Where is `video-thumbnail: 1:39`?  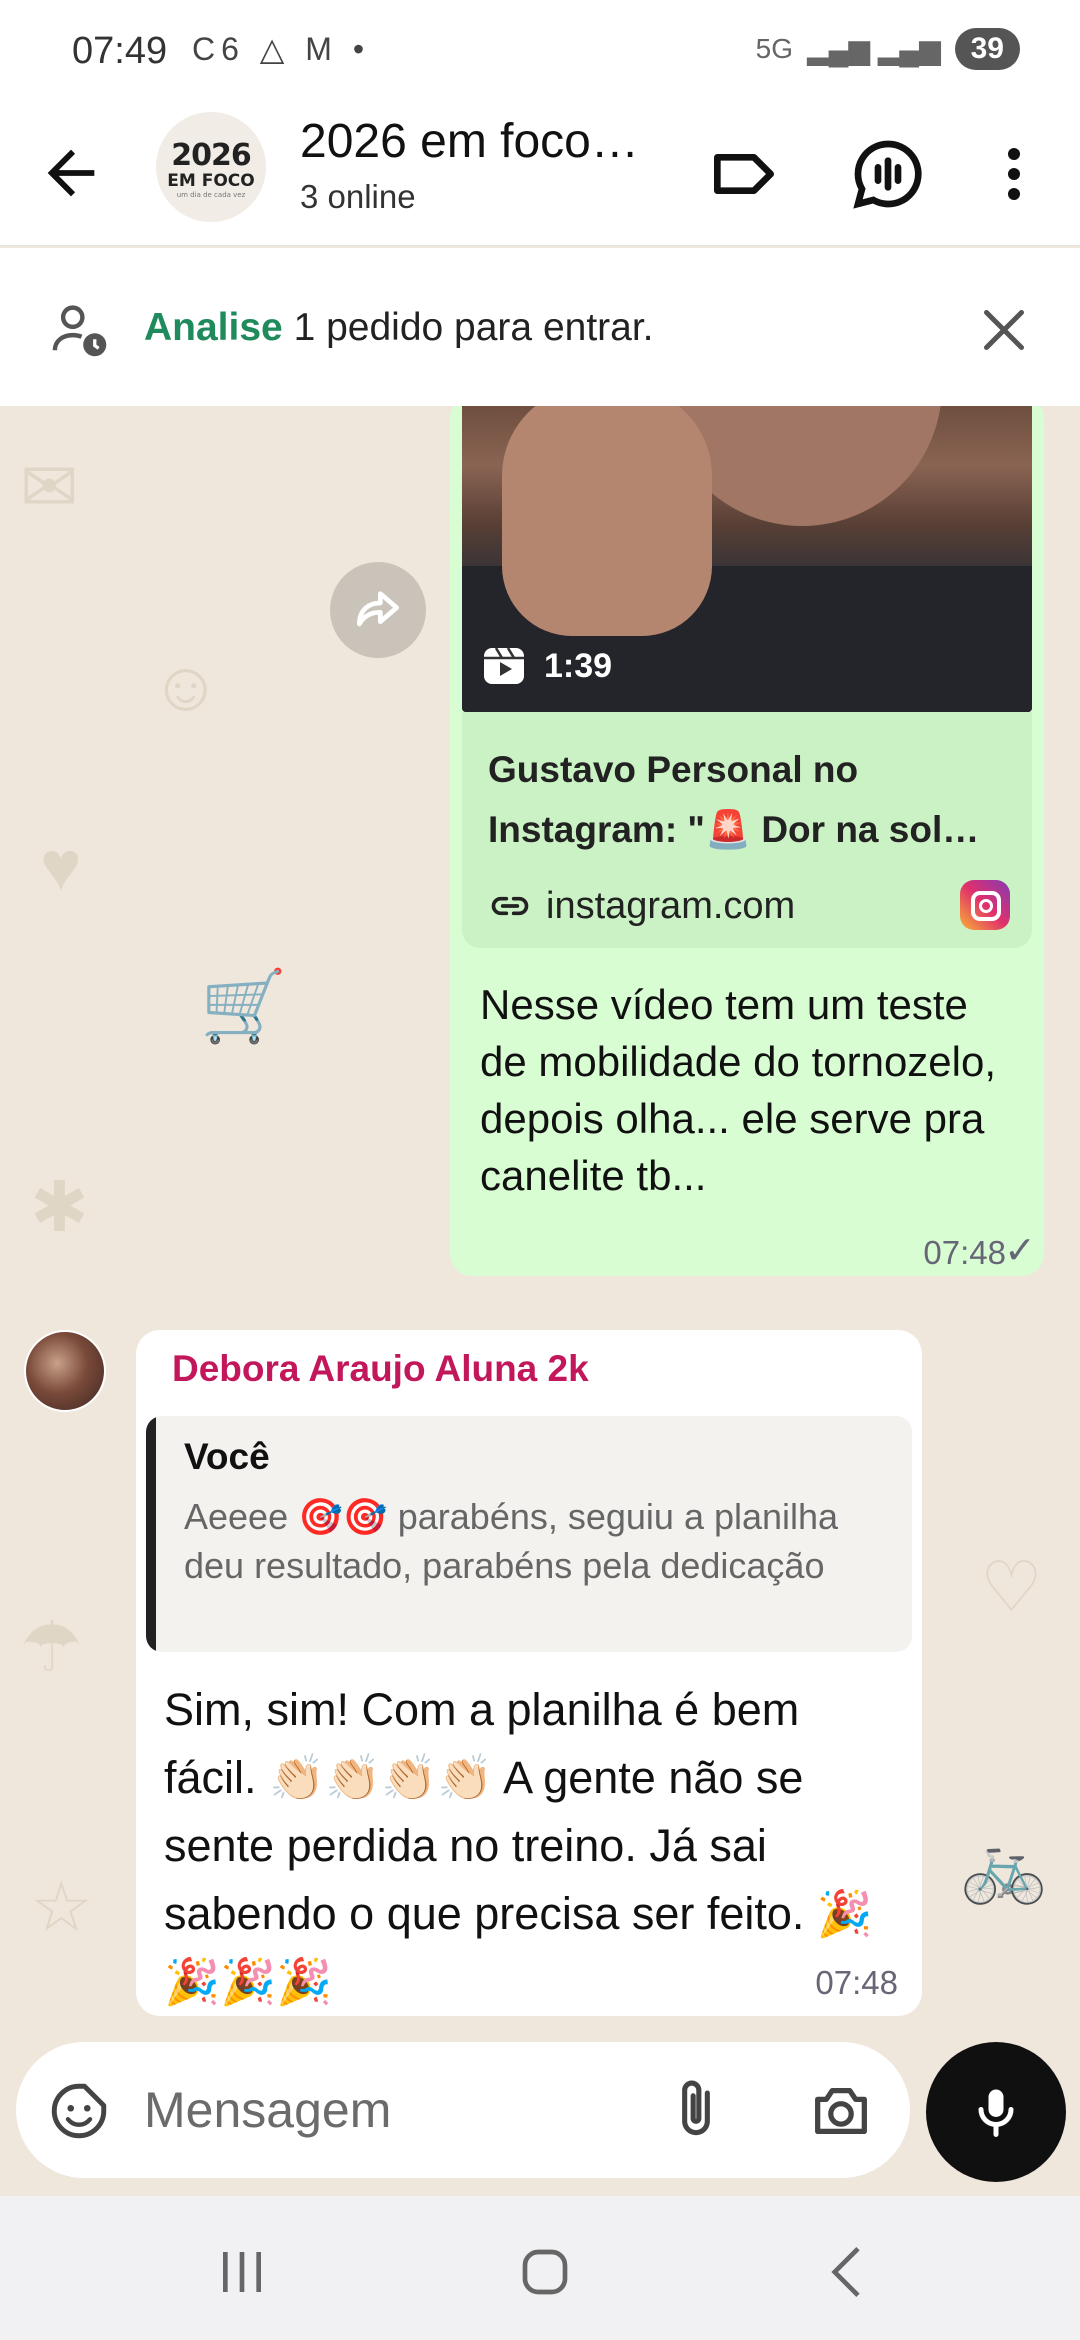 video-thumbnail: 1:39 is located at coordinates (747, 559).